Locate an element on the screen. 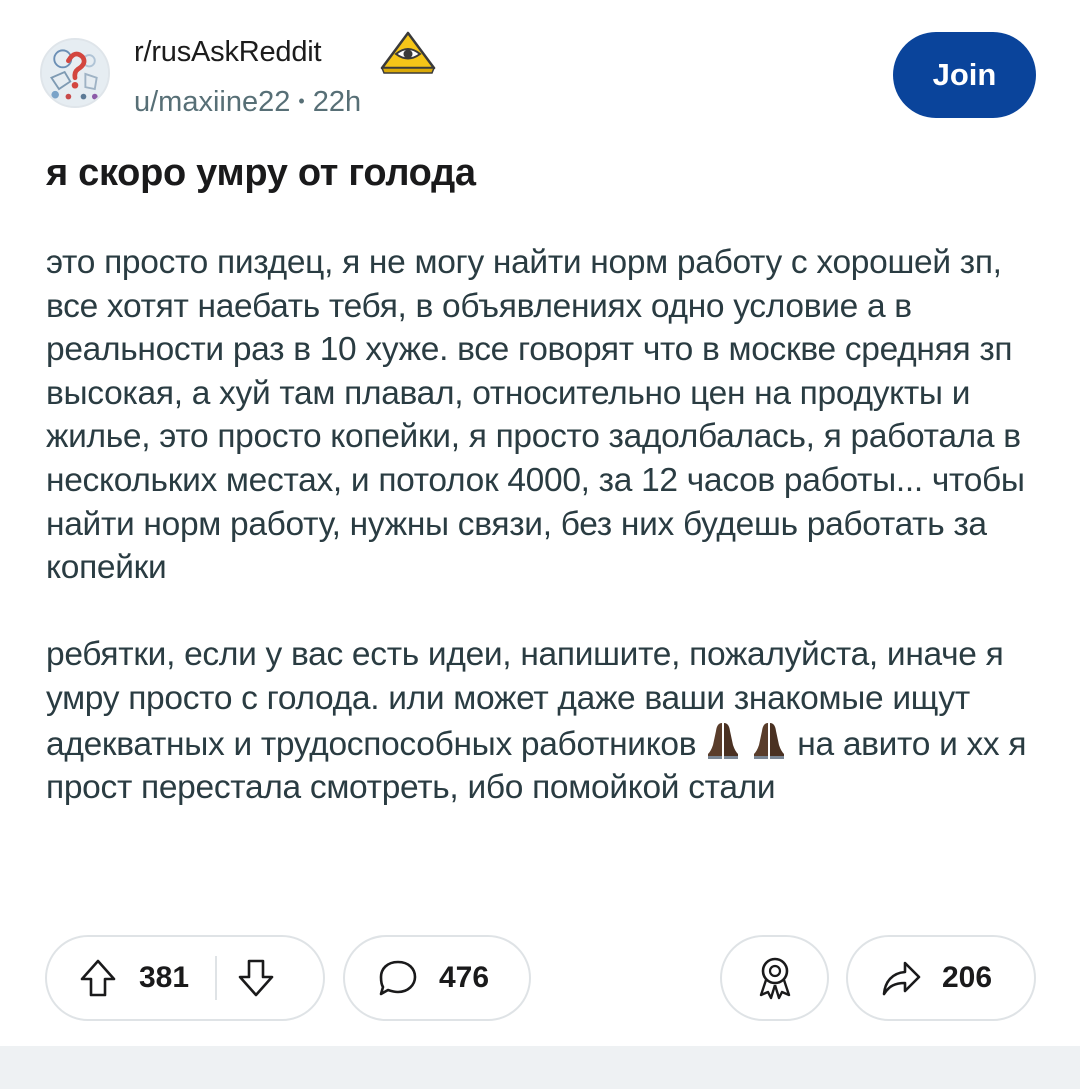 This screenshot has height=1089, width=1080. vote-bar: 381 is located at coordinates (185, 978).